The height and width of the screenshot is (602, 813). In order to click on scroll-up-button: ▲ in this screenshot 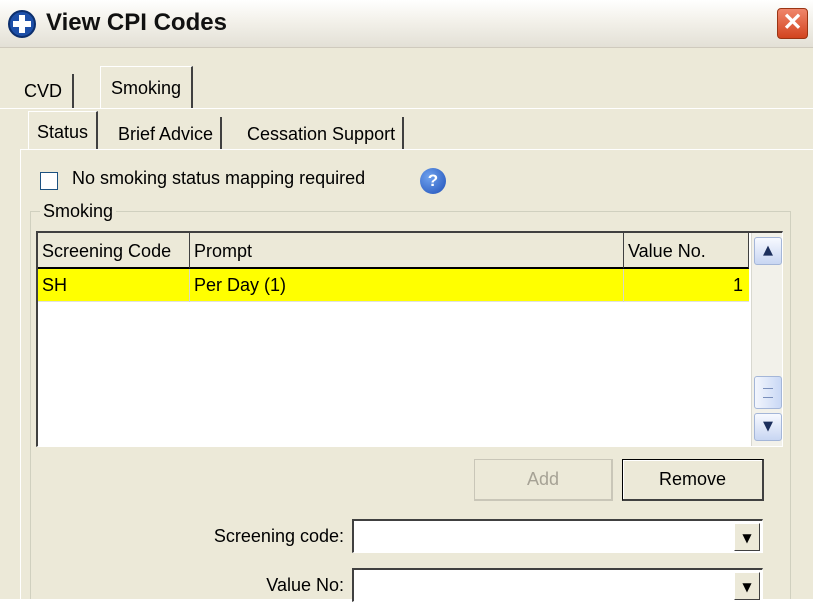, I will do `click(768, 251)`.